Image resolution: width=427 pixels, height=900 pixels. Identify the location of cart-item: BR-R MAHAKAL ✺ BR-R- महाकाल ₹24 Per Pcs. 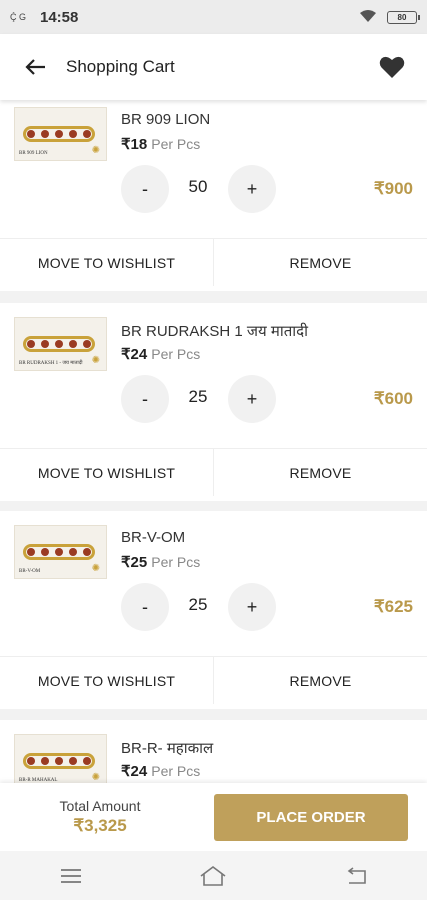
(213, 751).